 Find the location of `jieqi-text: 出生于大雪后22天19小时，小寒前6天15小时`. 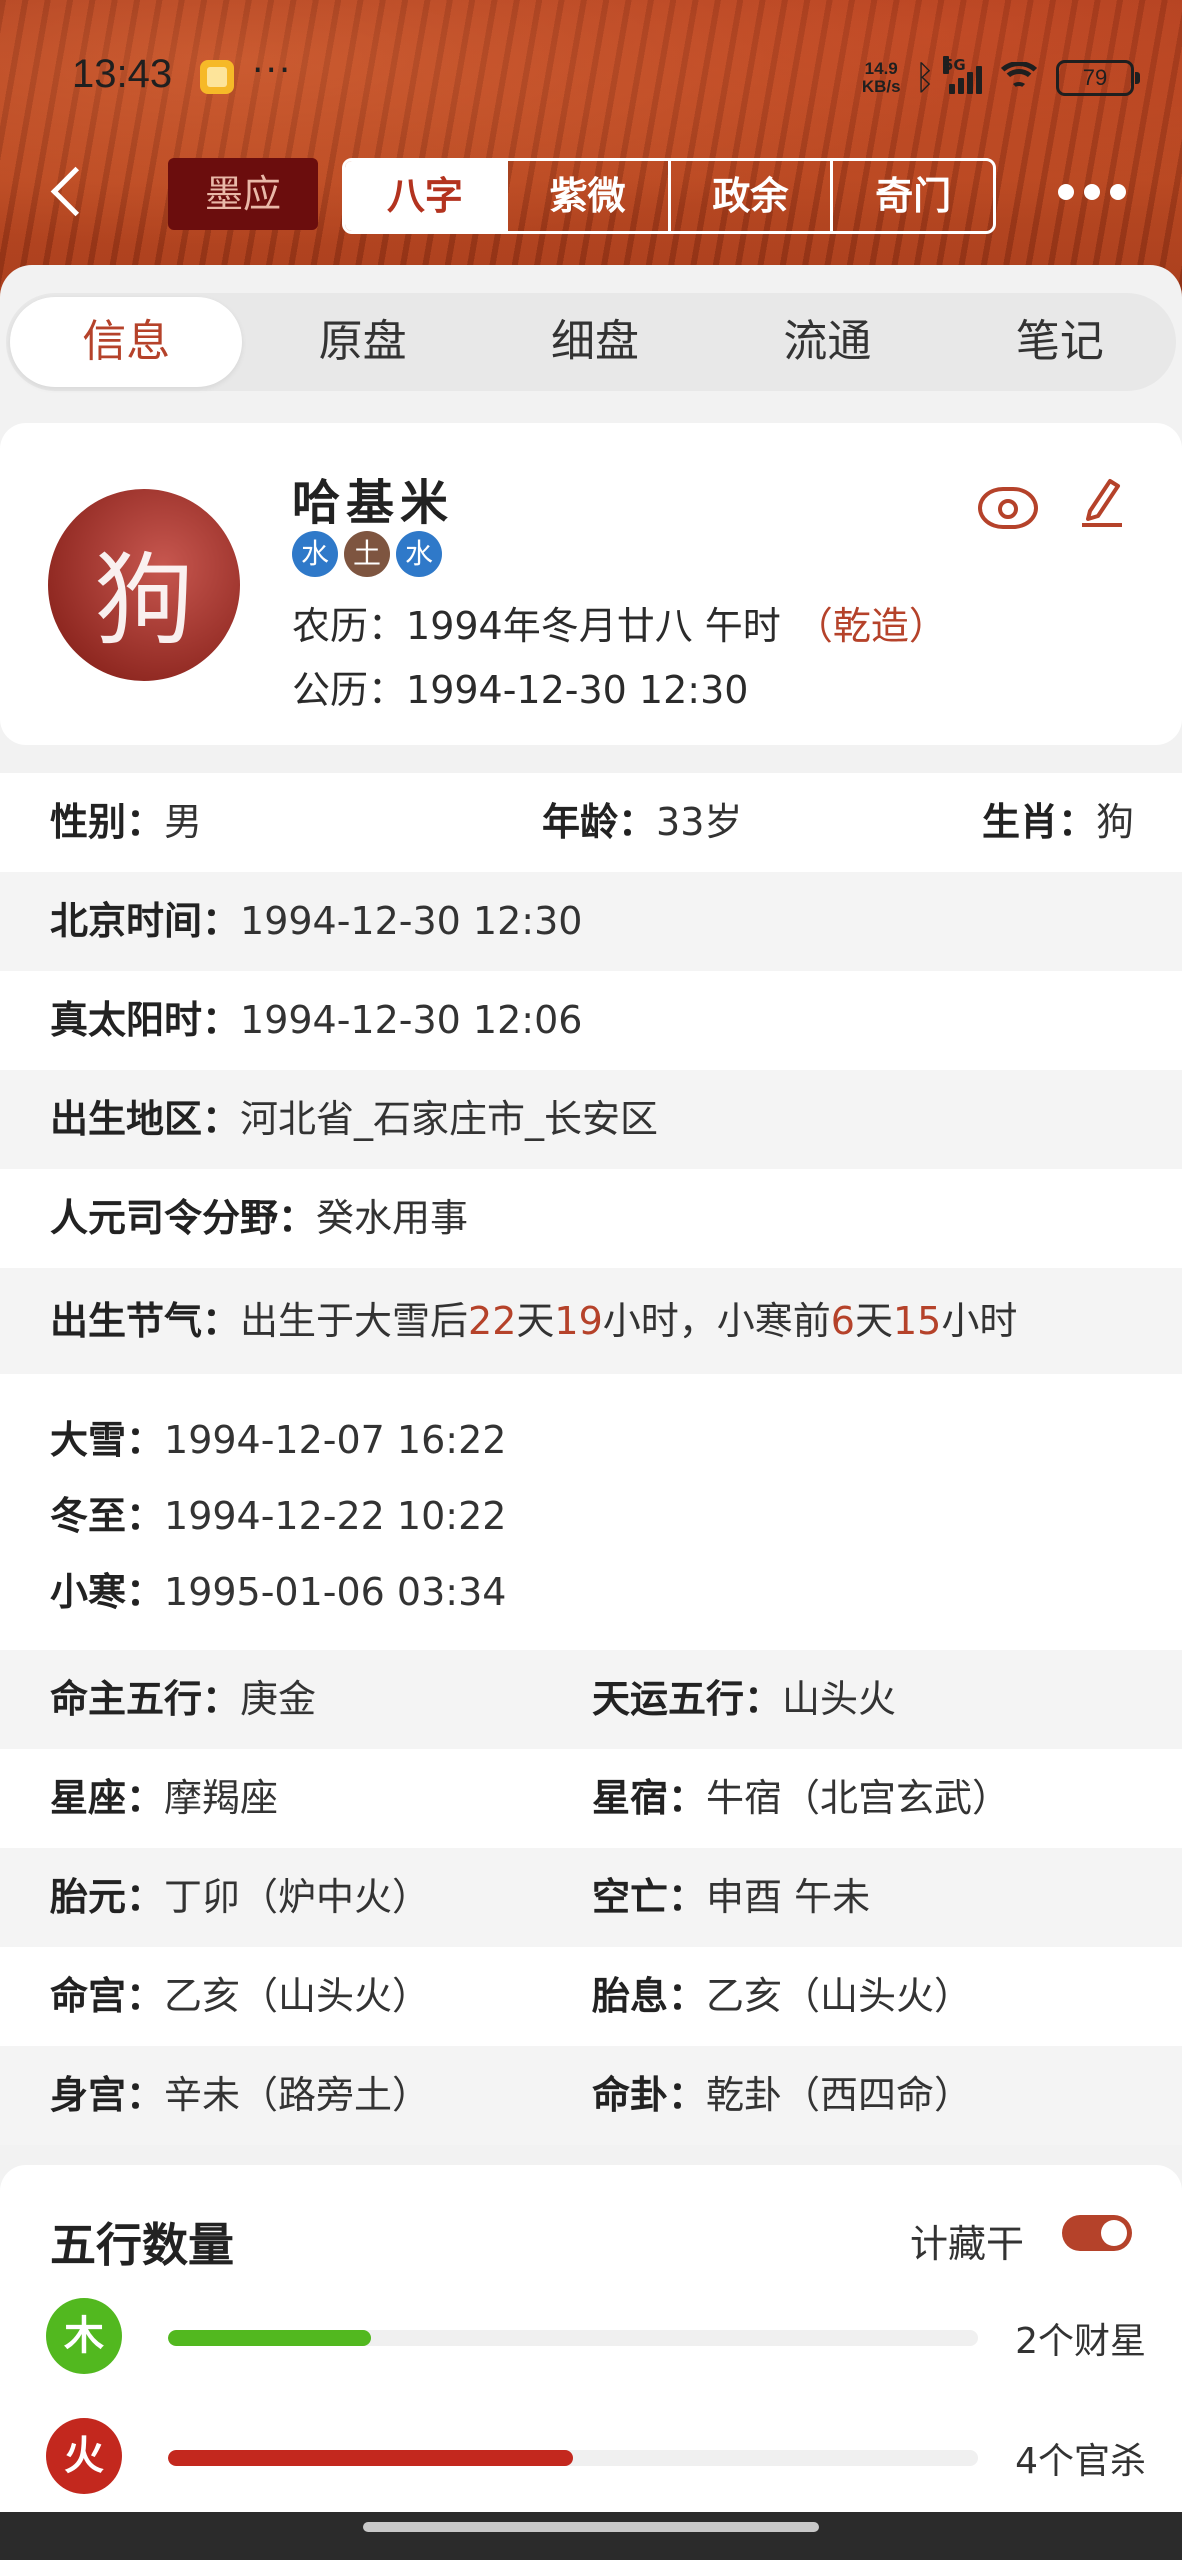

jieqi-text: 出生于大雪后22天19小时，小寒前6天15小时 is located at coordinates (628, 1321).